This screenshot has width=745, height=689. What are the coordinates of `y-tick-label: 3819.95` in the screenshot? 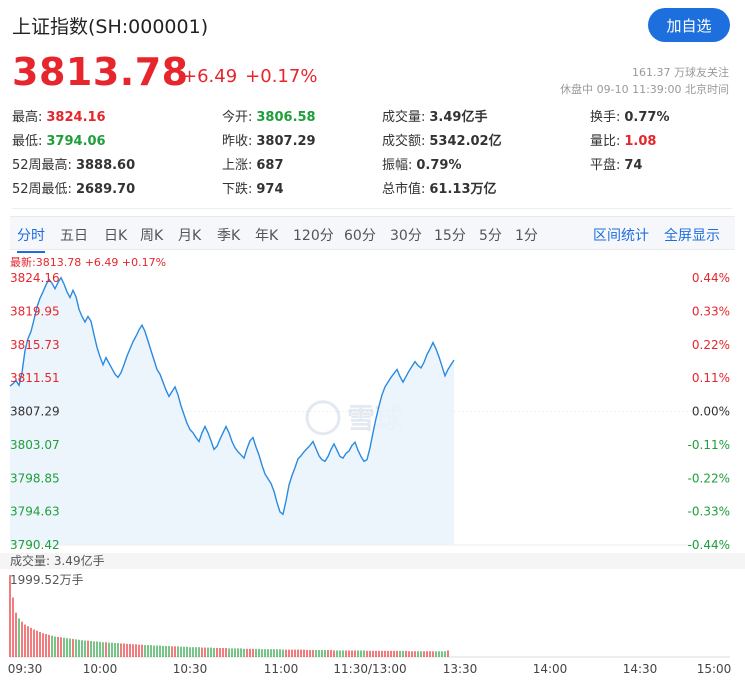 It's located at (35, 311).